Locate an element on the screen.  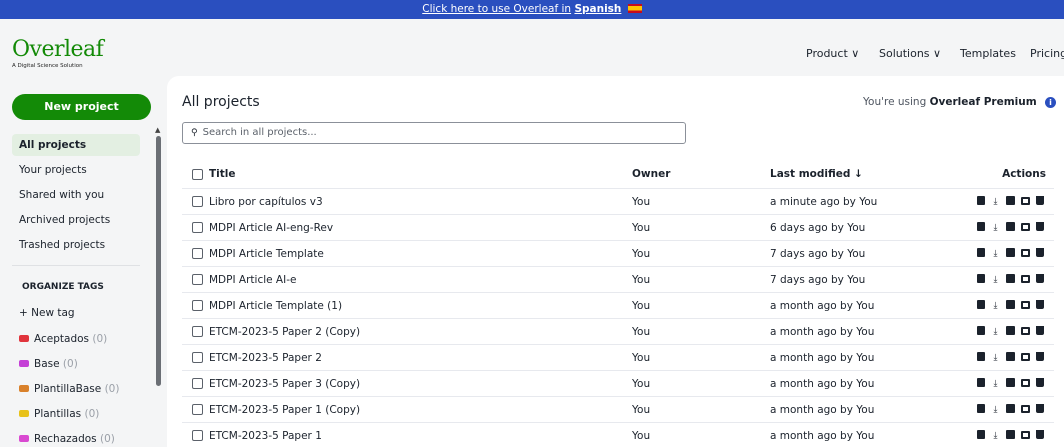
column-last-modified: Last modified ↓ is located at coordinates (816, 174).